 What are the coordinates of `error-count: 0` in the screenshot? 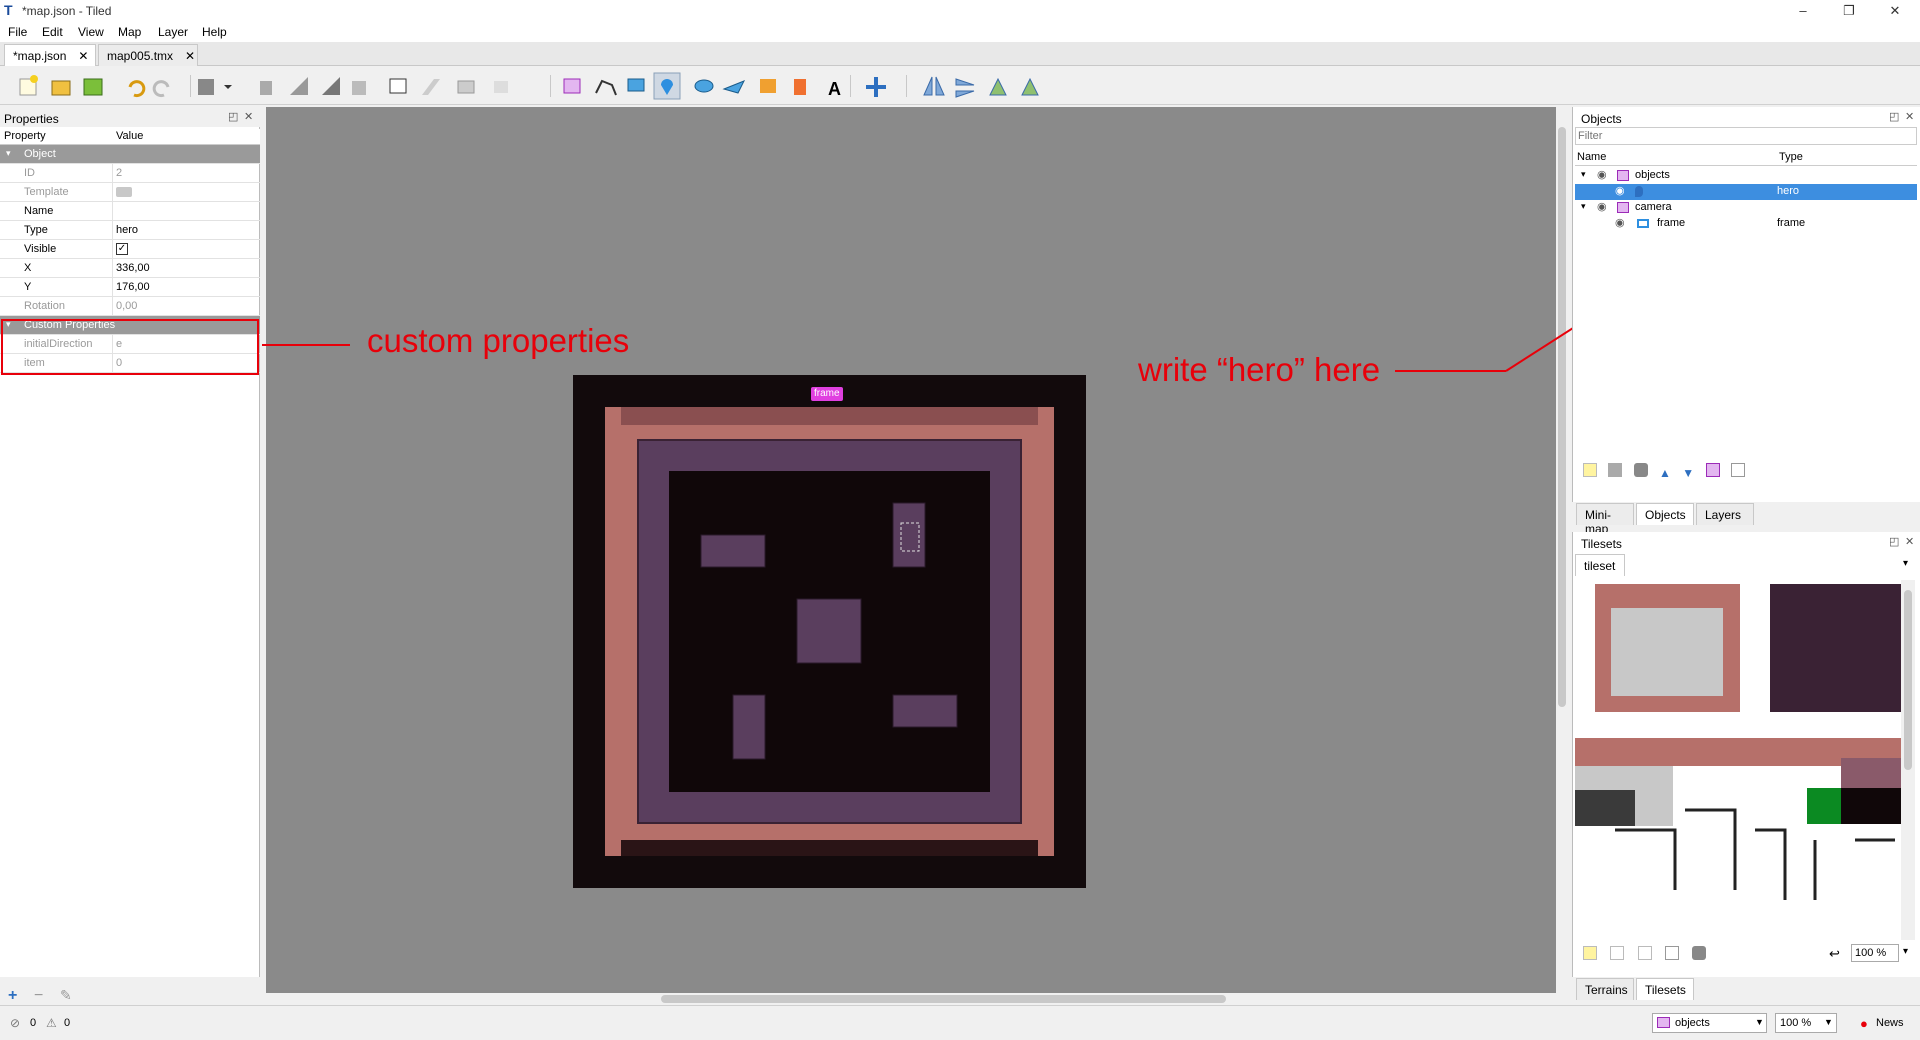 It's located at (33, 1023).